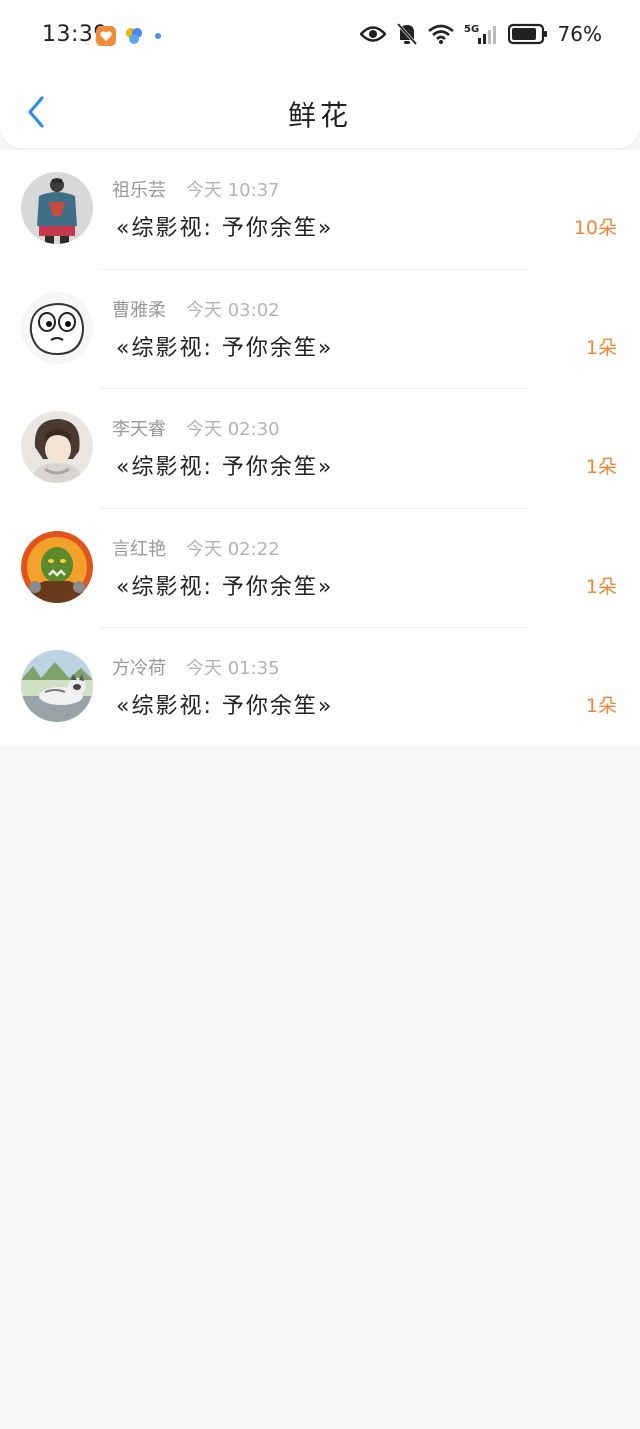 The image size is (640, 1429). I want to click on top-navbar: 鲜花, so click(320, 112).